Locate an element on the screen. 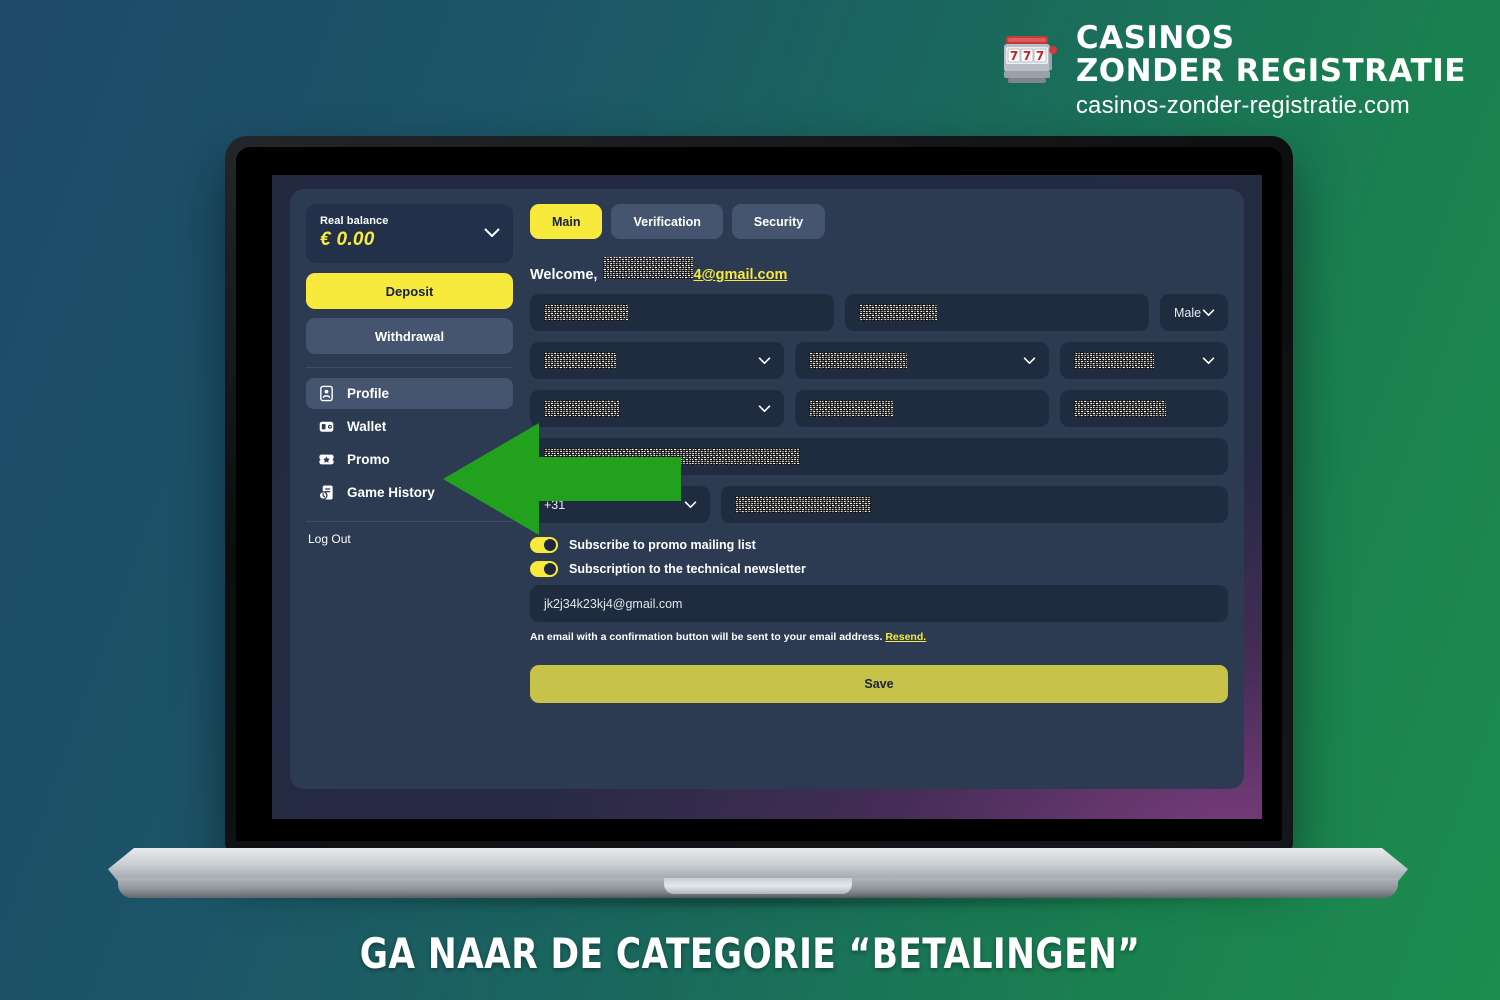 This screenshot has height=1000, width=1500. form-row-1: Male is located at coordinates (879, 312).